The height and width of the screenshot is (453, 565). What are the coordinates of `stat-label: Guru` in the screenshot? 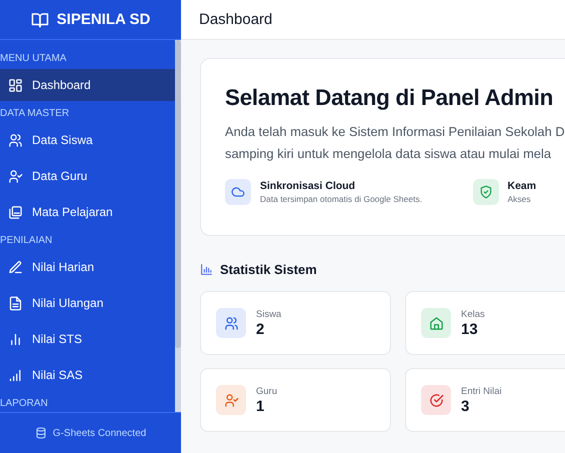 It's located at (267, 391).